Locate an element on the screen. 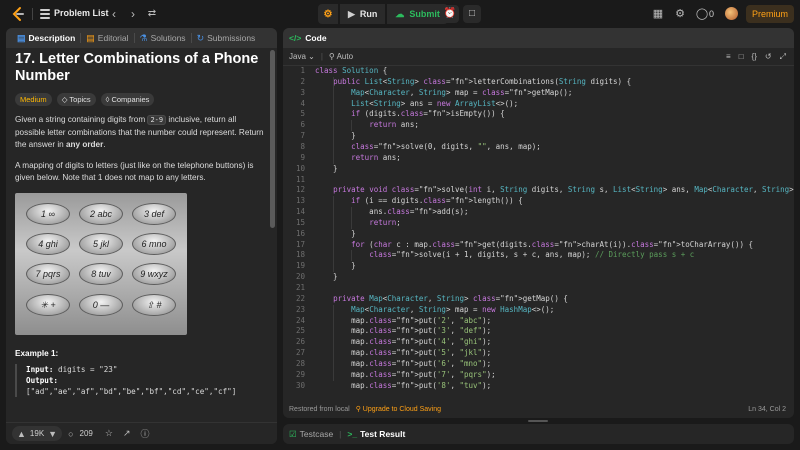 Image resolution: width=800 pixels, height=450 pixels. tab-submissions: ↻ Submissions is located at coordinates (226, 38).